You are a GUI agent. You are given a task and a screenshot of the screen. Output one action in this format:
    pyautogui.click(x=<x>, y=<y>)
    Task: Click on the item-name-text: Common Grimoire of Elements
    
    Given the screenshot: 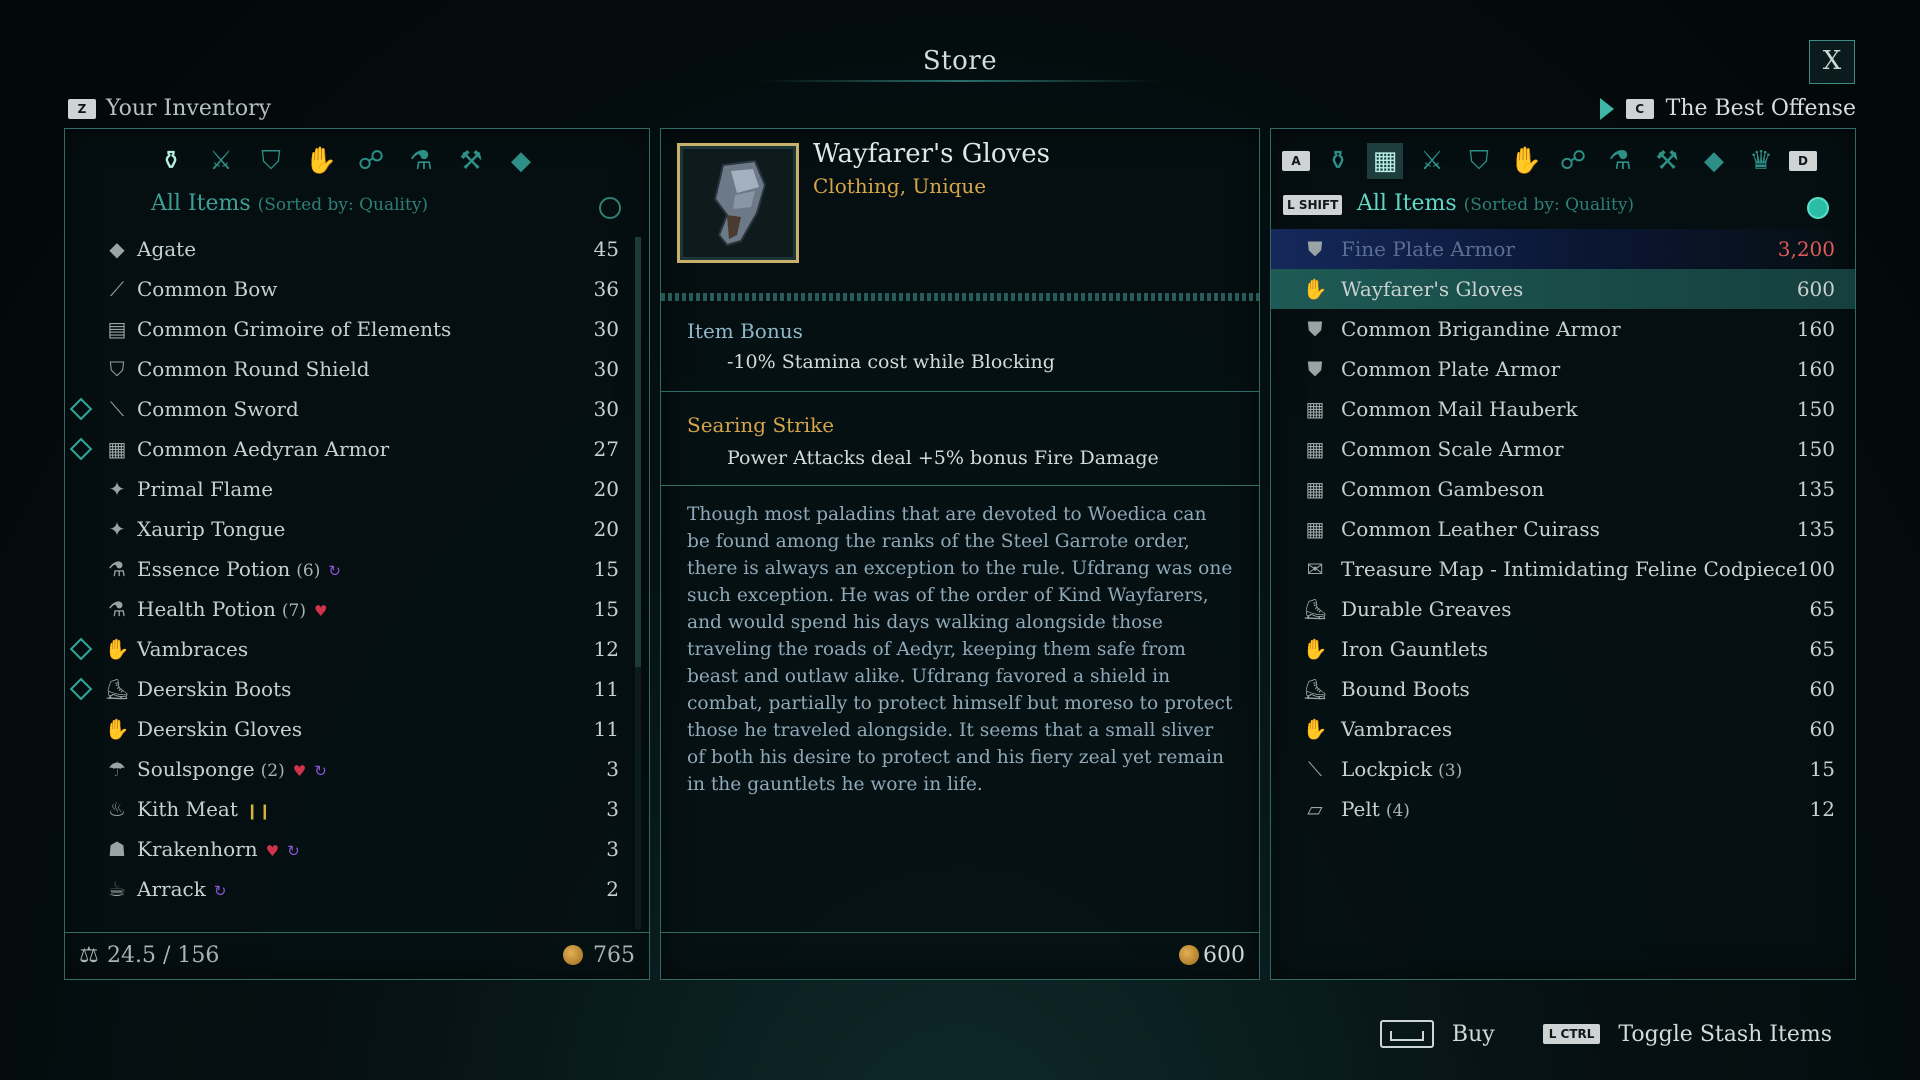 What is the action you would take?
    pyautogui.click(x=294, y=329)
    